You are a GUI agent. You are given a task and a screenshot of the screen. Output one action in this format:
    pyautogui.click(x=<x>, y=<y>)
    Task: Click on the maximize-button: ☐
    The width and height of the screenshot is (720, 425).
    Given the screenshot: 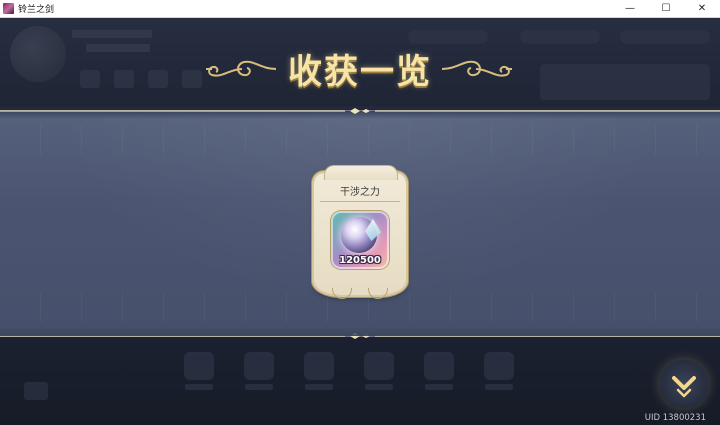 What is the action you would take?
    pyautogui.click(x=666, y=8)
    